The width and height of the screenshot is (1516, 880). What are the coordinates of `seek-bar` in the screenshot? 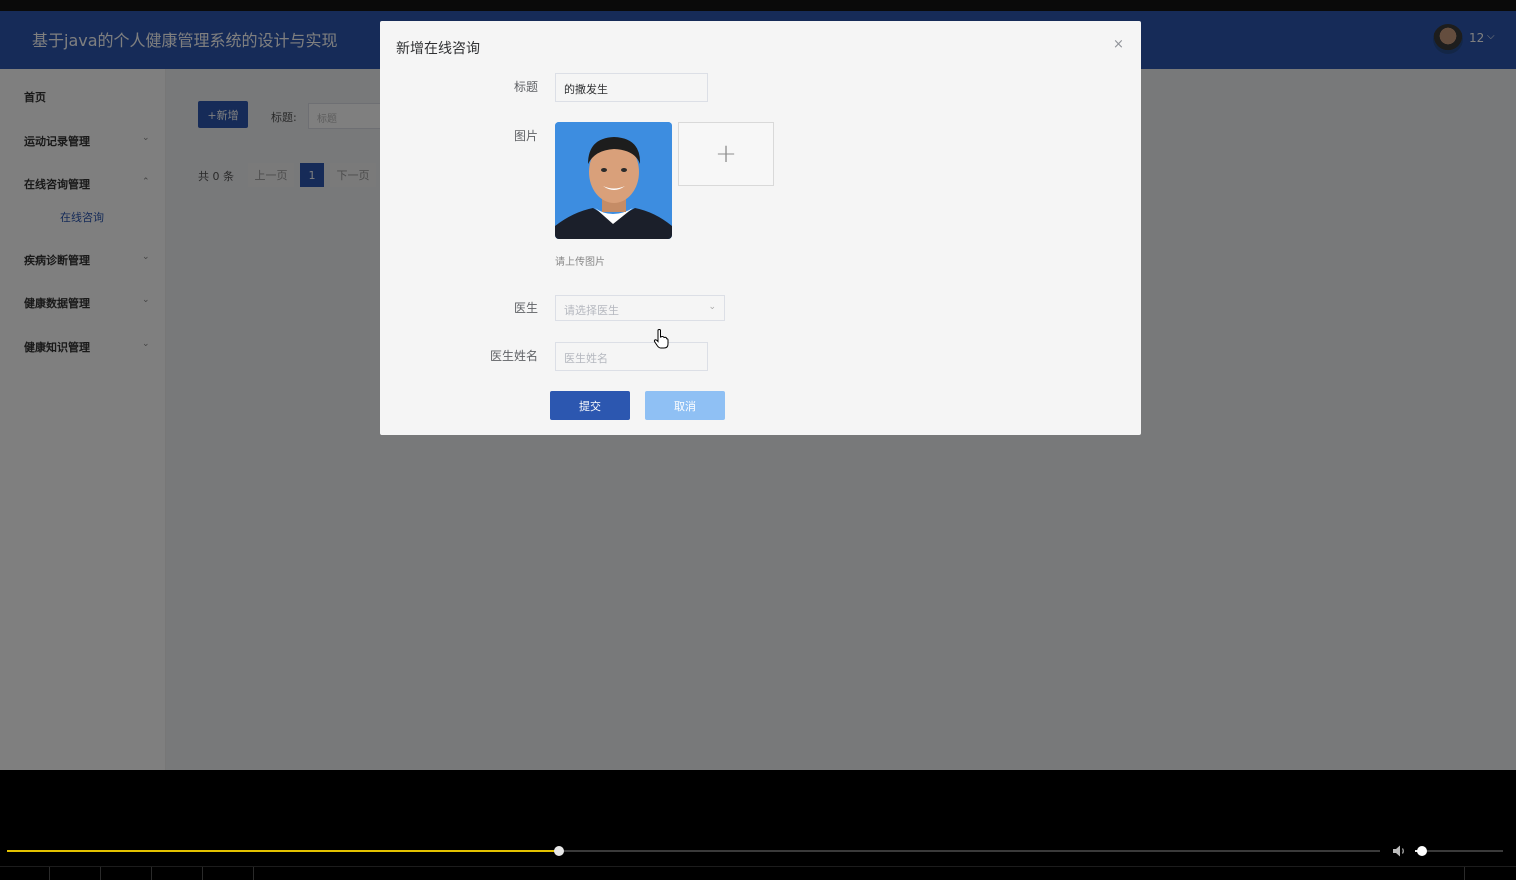 It's located at (693, 851).